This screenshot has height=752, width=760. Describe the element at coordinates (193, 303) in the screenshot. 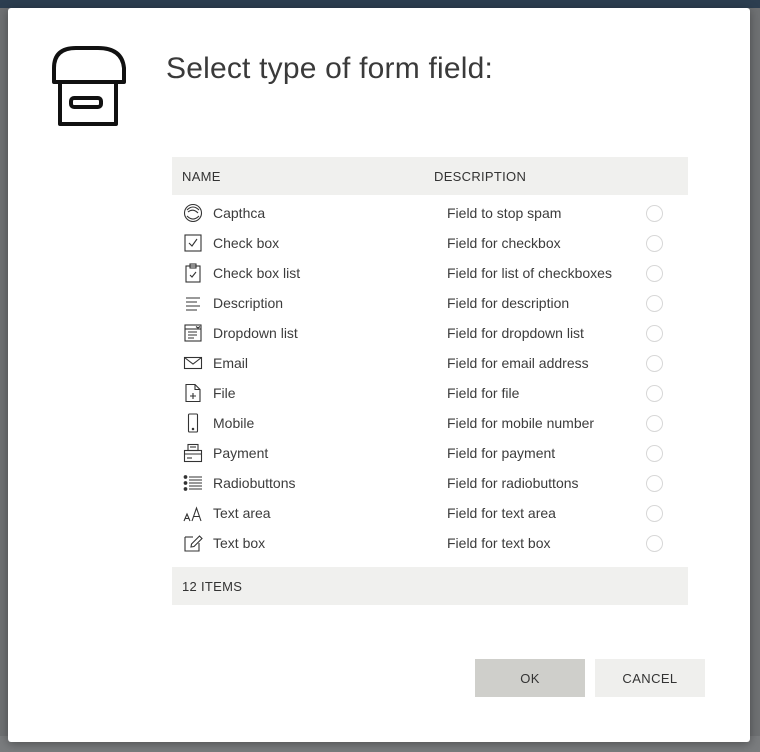

I see `text-lines-icon` at that location.